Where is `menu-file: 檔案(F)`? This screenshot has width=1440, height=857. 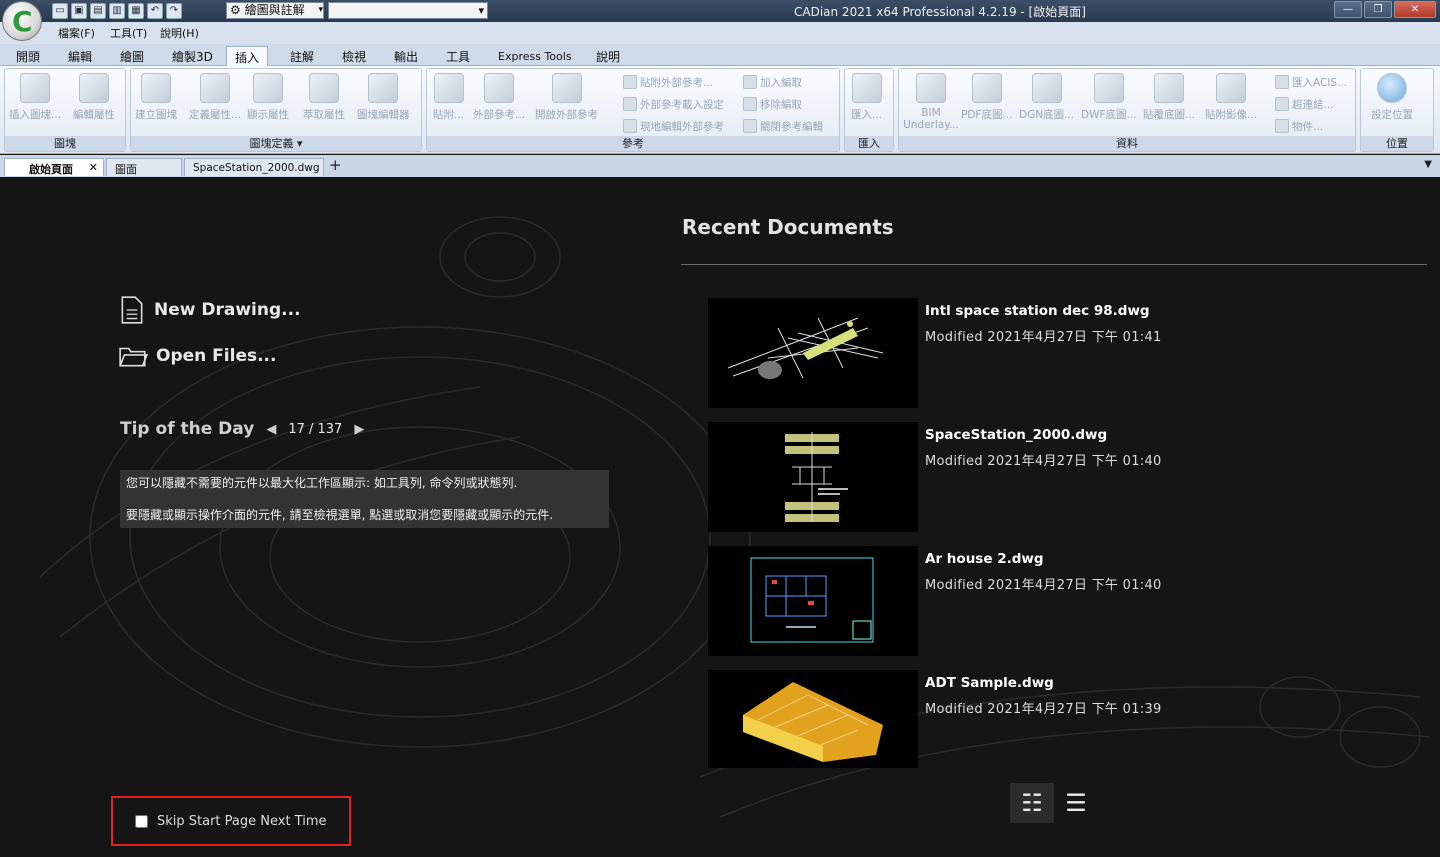 menu-file: 檔案(F) is located at coordinates (76, 33).